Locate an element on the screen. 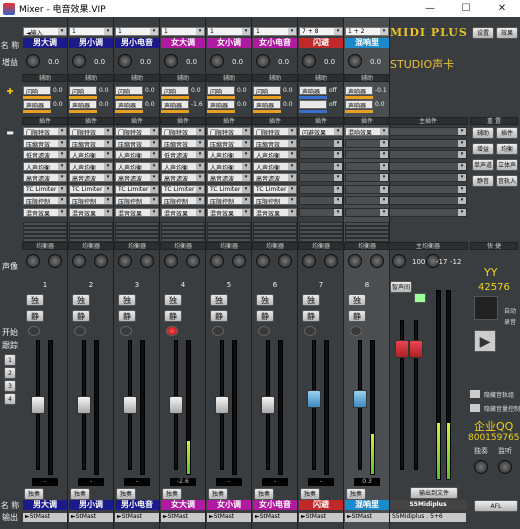 This screenshot has height=529, width=520. input-select: 1 + 2 ▾ is located at coordinates (367, 31).